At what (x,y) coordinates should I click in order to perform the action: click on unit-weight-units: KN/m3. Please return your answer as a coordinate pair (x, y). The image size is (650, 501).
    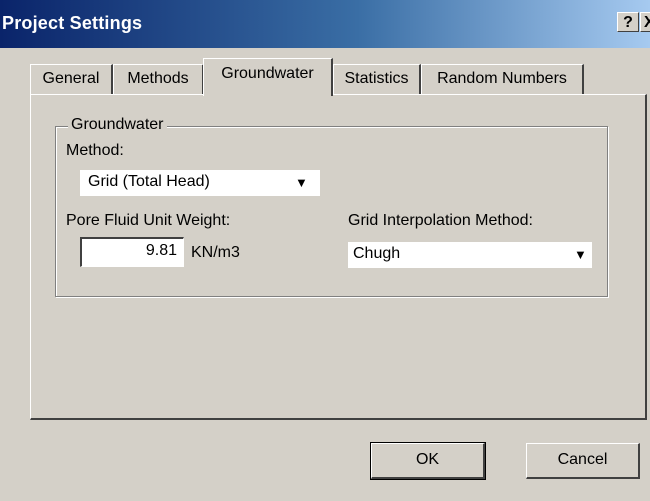
    Looking at the image, I should click on (215, 252).